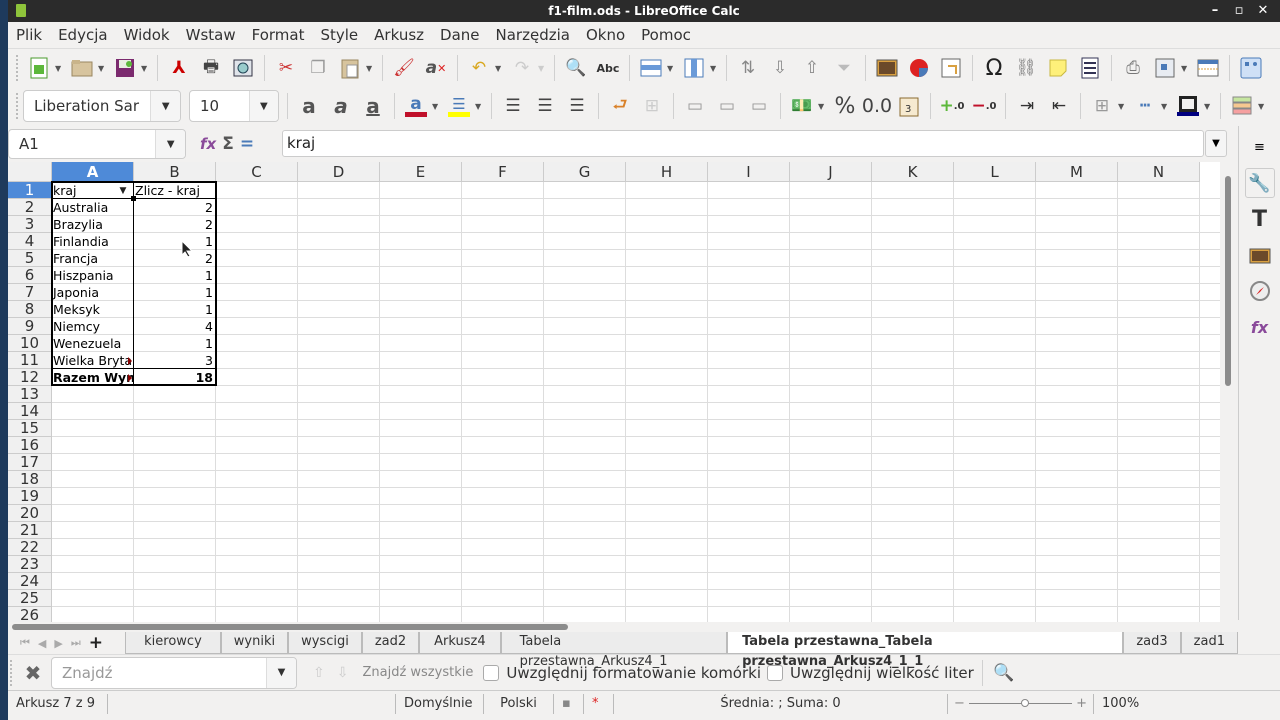 This screenshot has width=1280, height=720. Describe the element at coordinates (1209, 643) in the screenshot. I see `sheet-tab: zad1` at that location.